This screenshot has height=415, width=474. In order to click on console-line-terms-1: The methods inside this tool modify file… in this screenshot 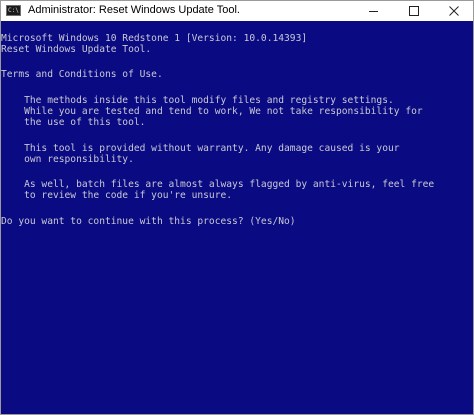, I will do `click(197, 100)`.